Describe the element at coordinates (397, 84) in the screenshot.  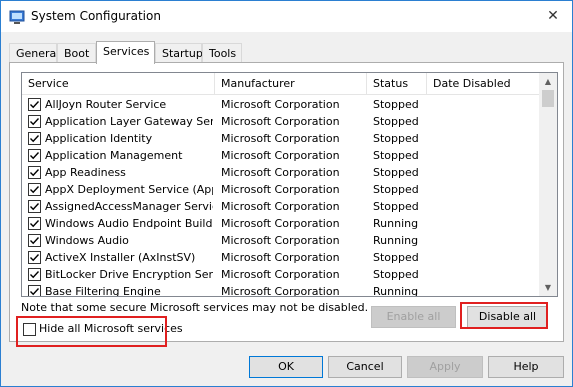
I see `column-header-status: Status` at that location.